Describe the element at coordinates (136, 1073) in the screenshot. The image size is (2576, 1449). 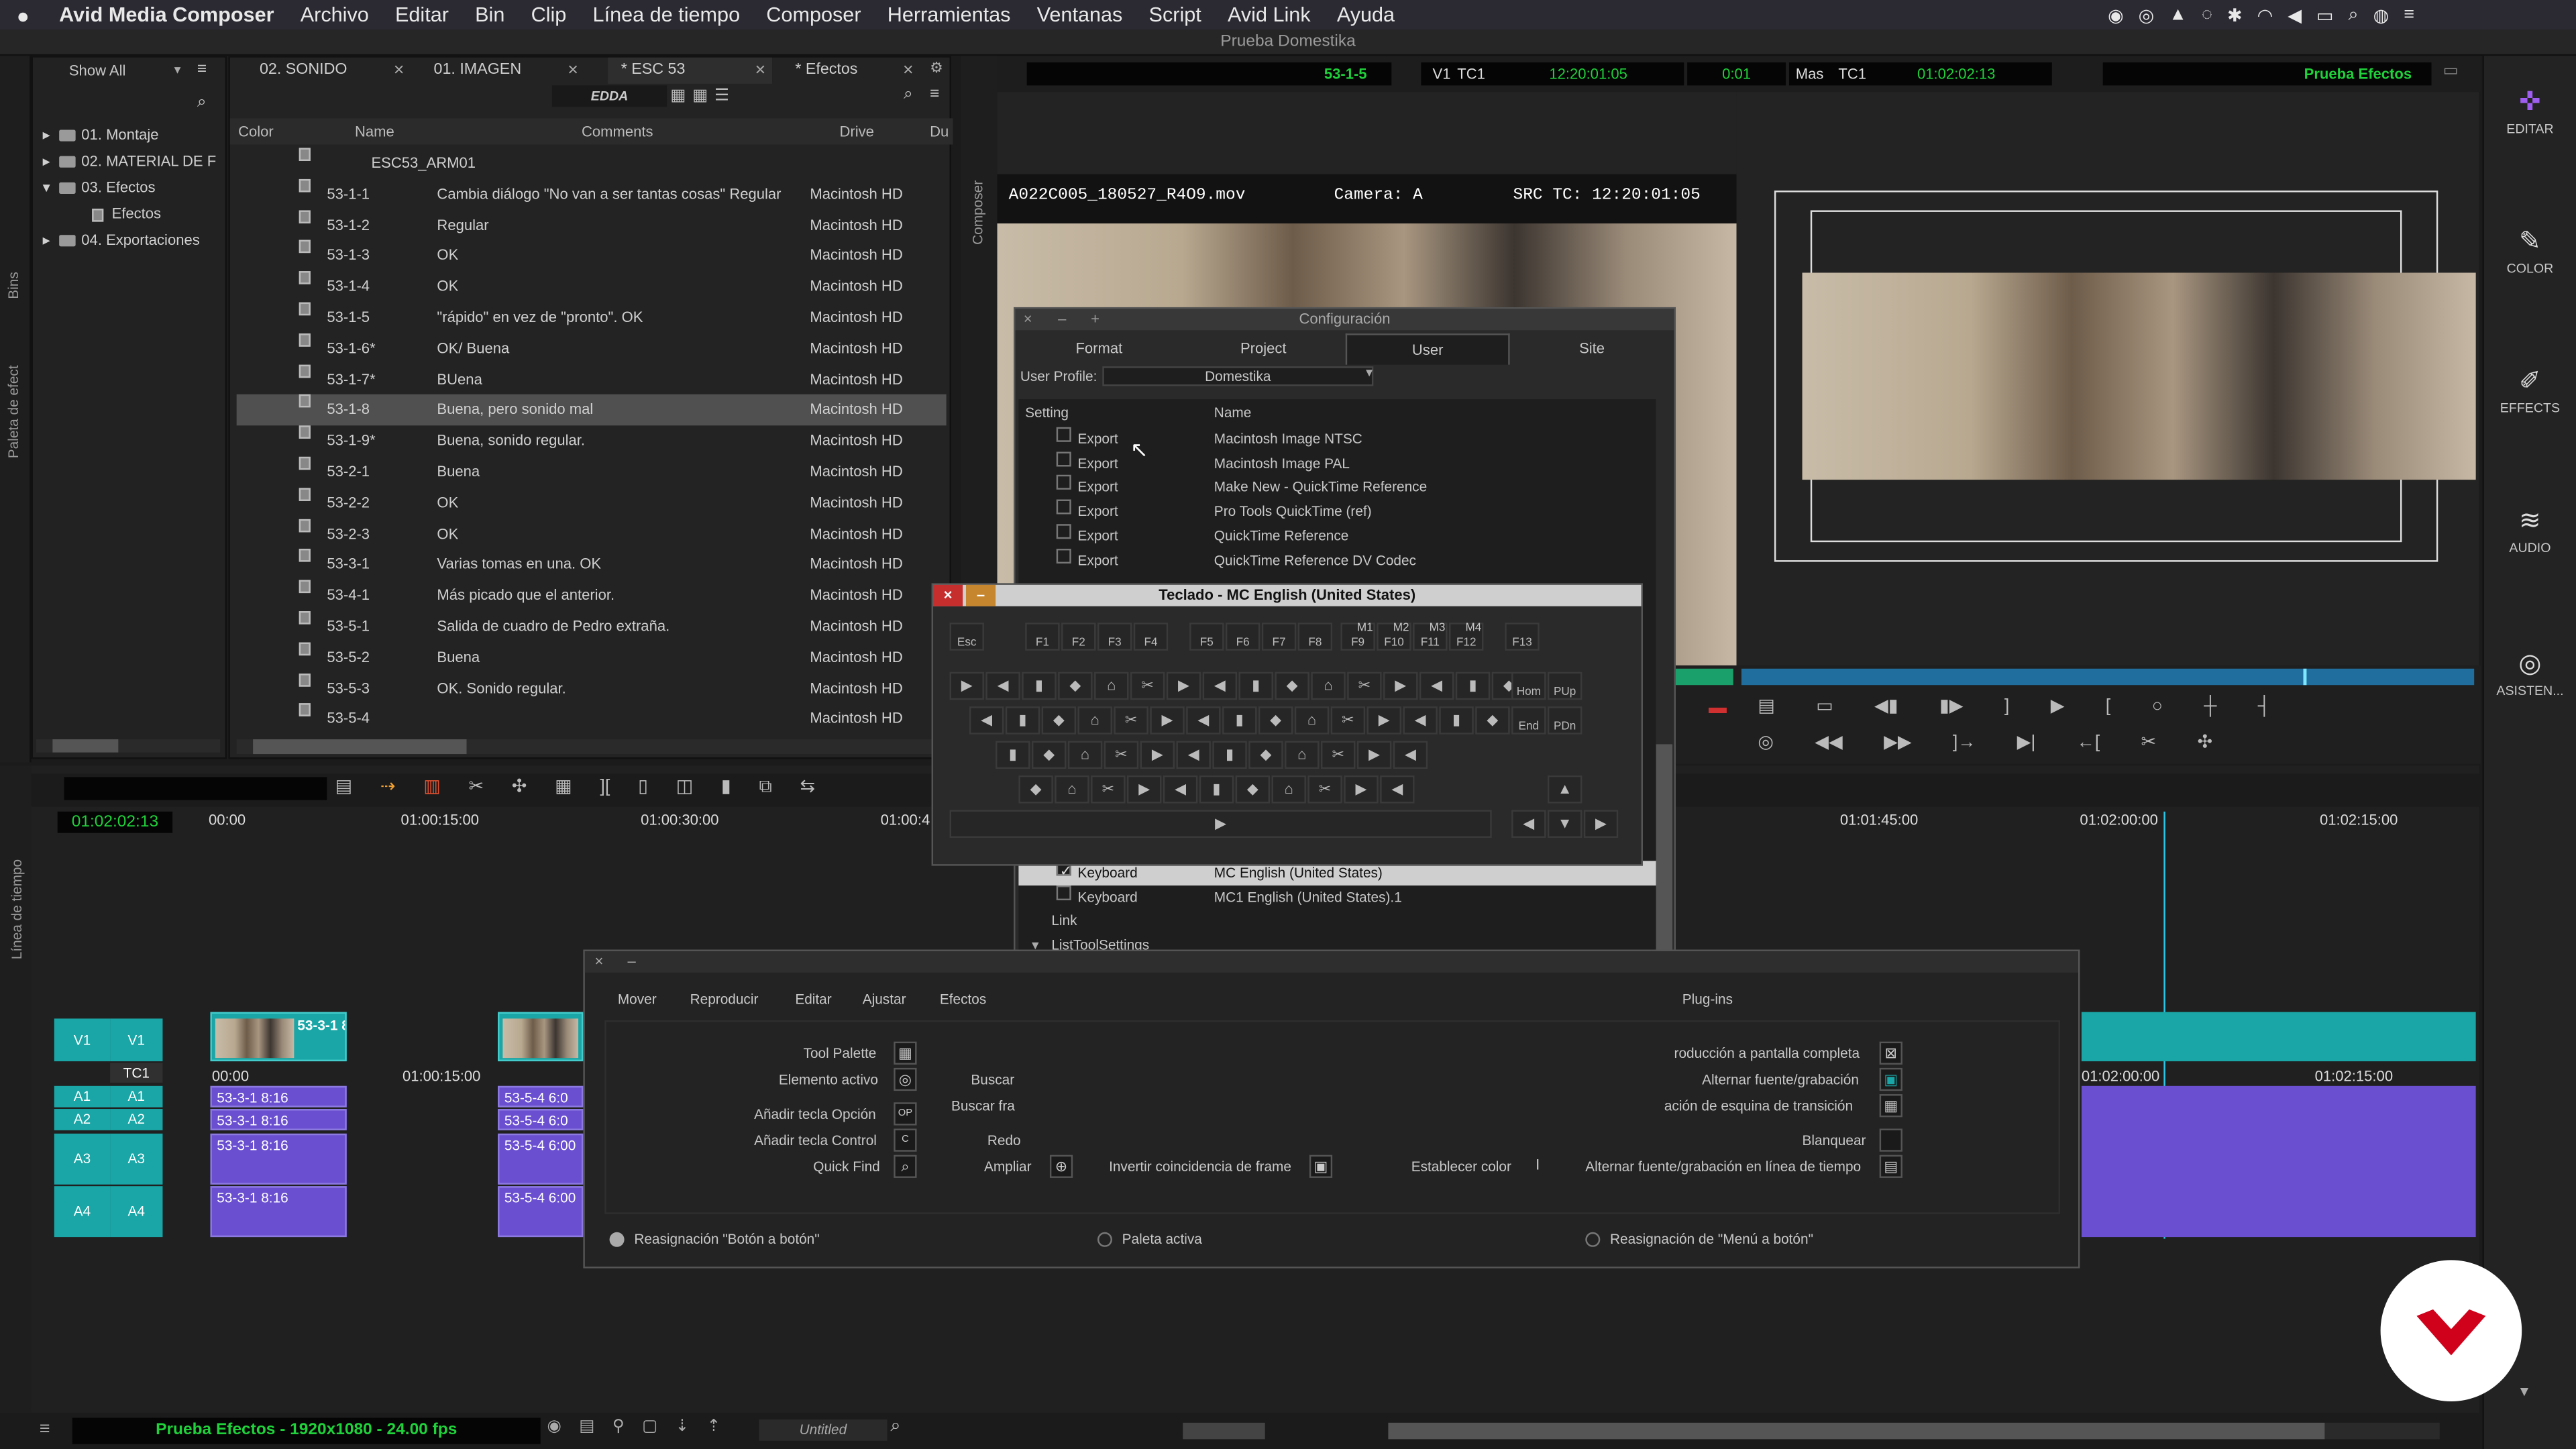
I see `track-tc1: TC1` at that location.